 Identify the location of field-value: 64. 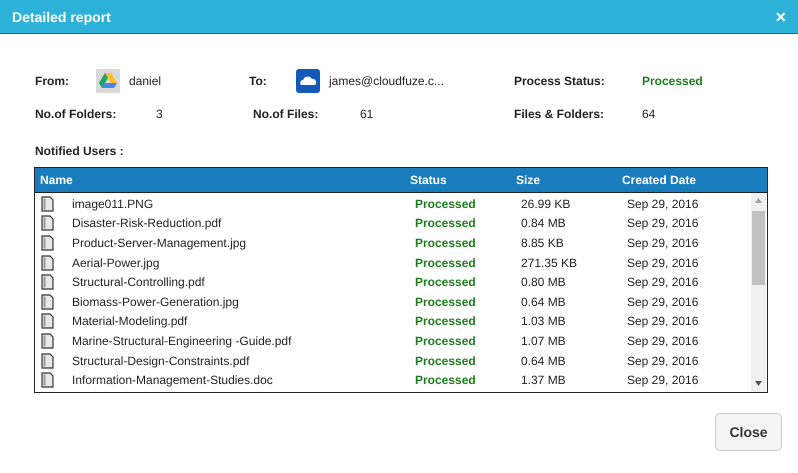
(649, 114).